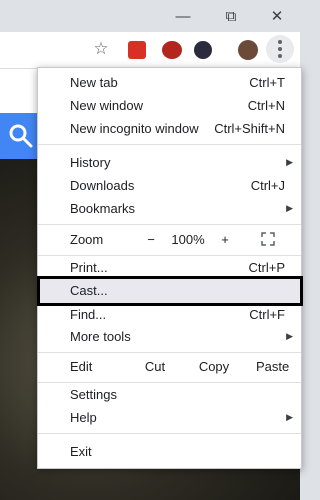  Describe the element at coordinates (188, 239) in the screenshot. I see `zoom-level: 100%` at that location.